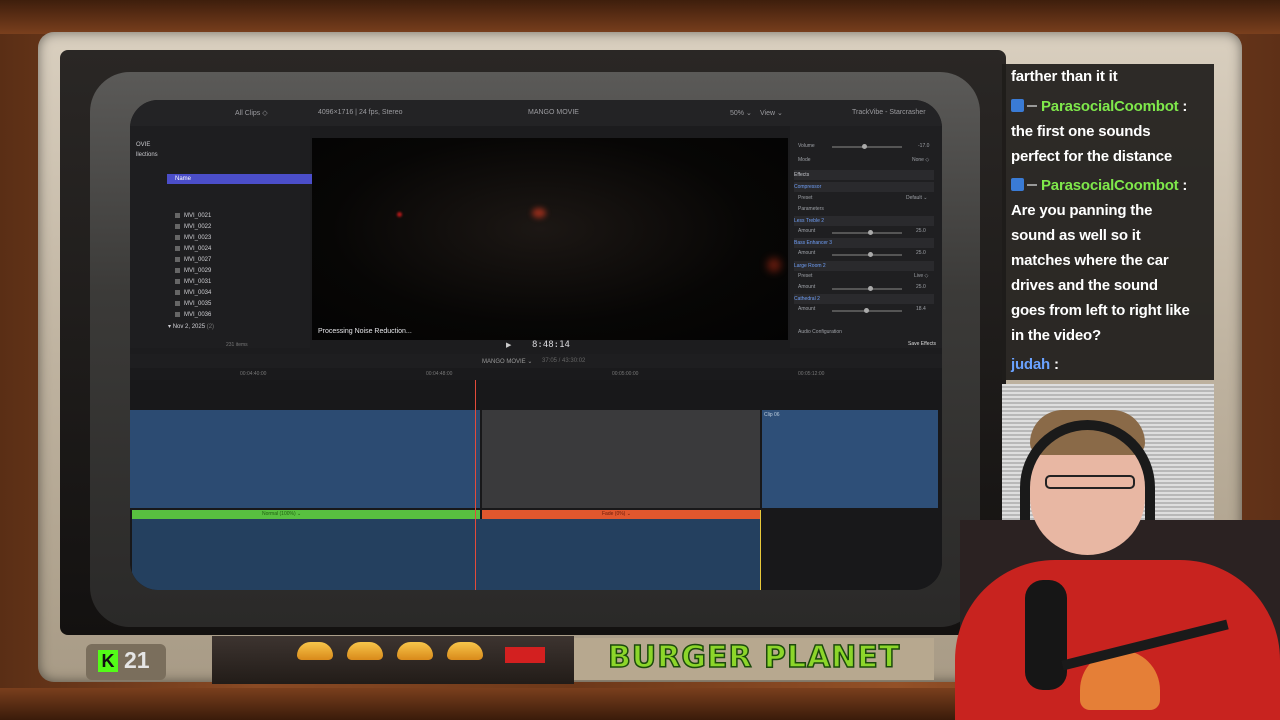  What do you see at coordinates (921, 276) in the screenshot?
I see `live-select: Live ◇` at bounding box center [921, 276].